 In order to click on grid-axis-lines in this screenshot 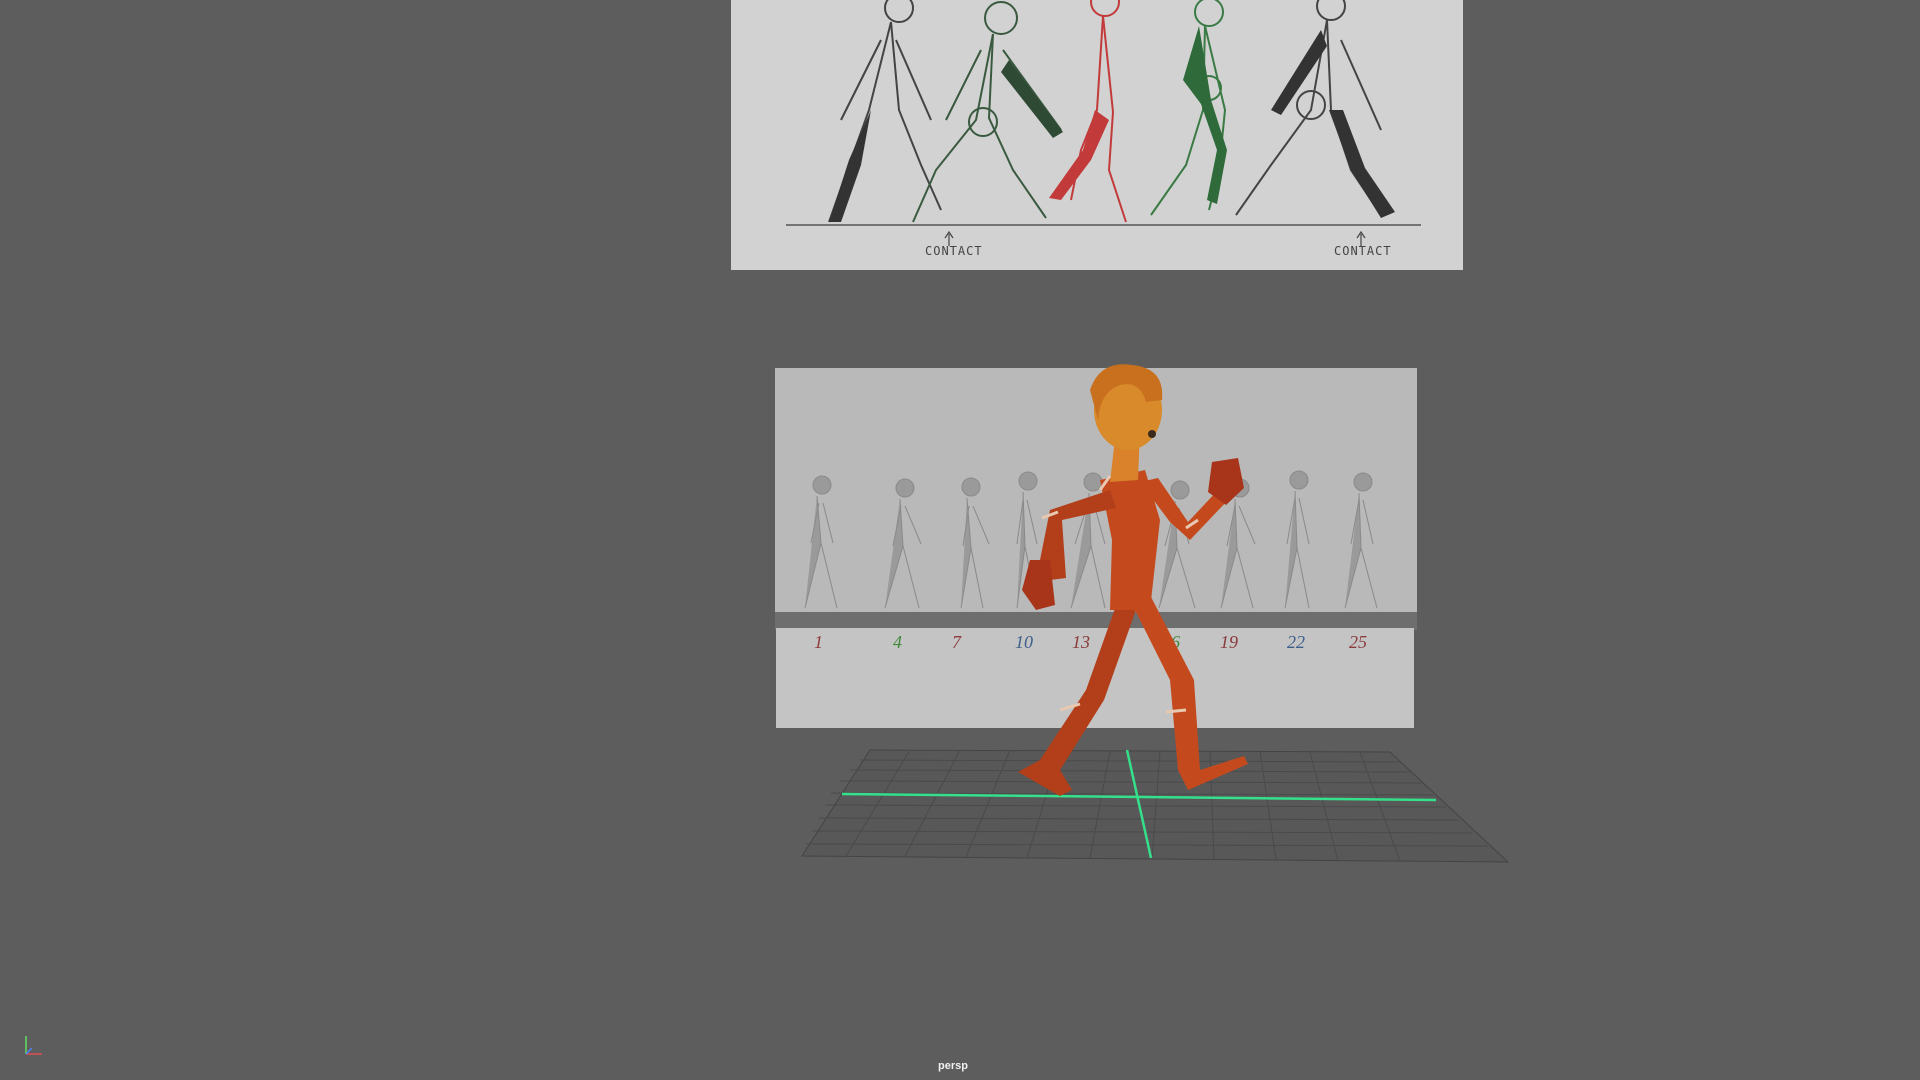, I will do `click(1139, 804)`.